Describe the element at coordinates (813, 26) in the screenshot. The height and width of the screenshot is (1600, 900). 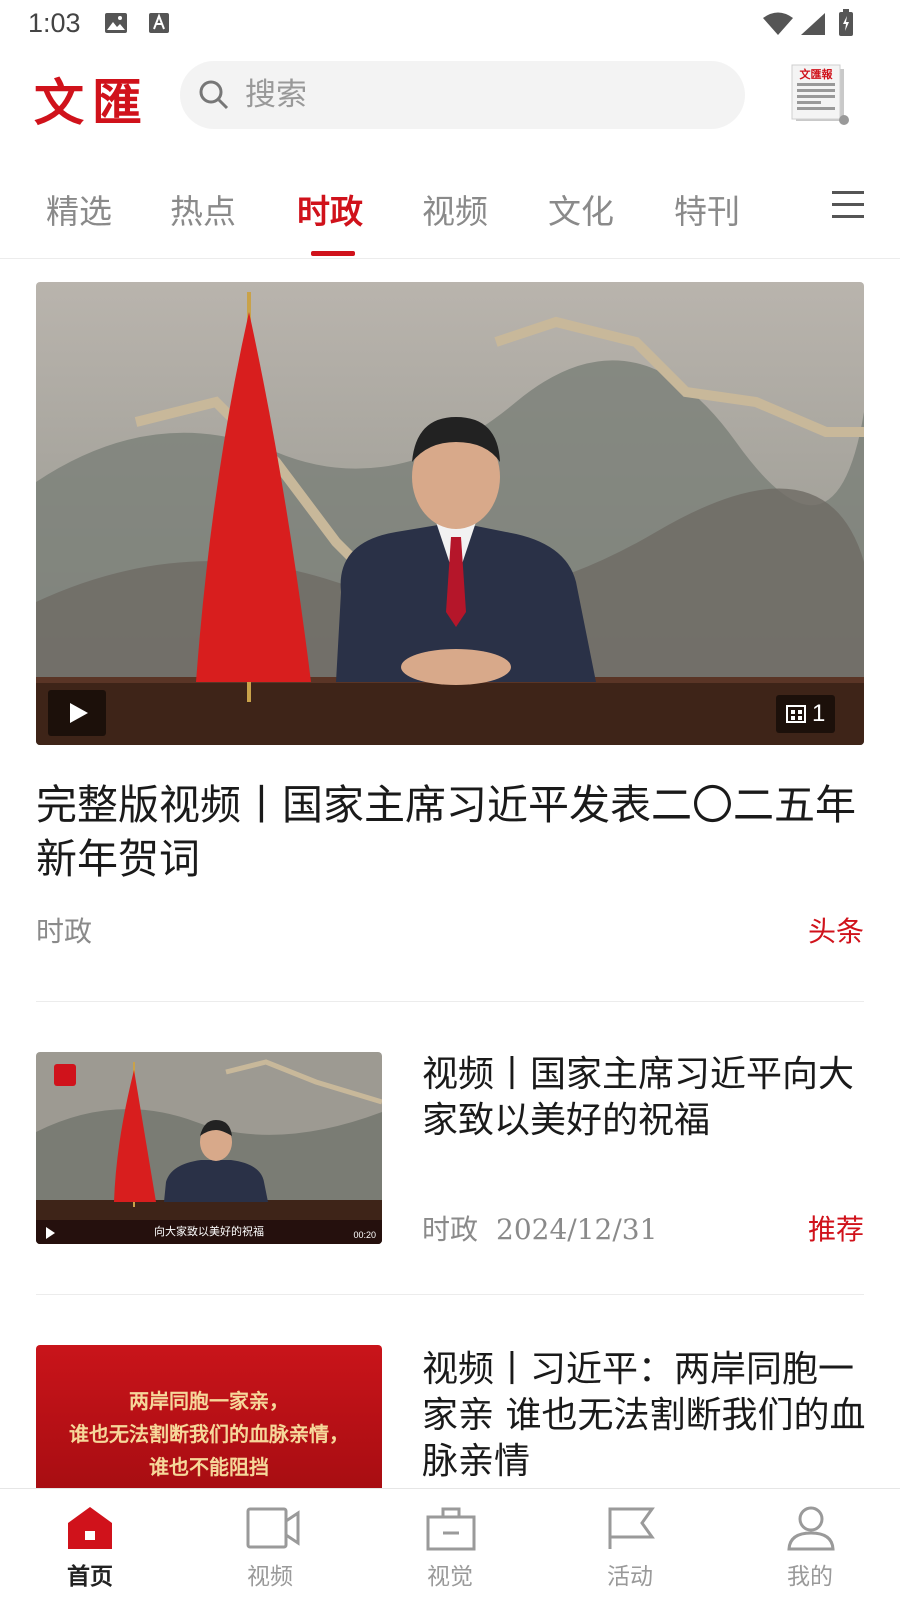
I see `signal-icon` at that location.